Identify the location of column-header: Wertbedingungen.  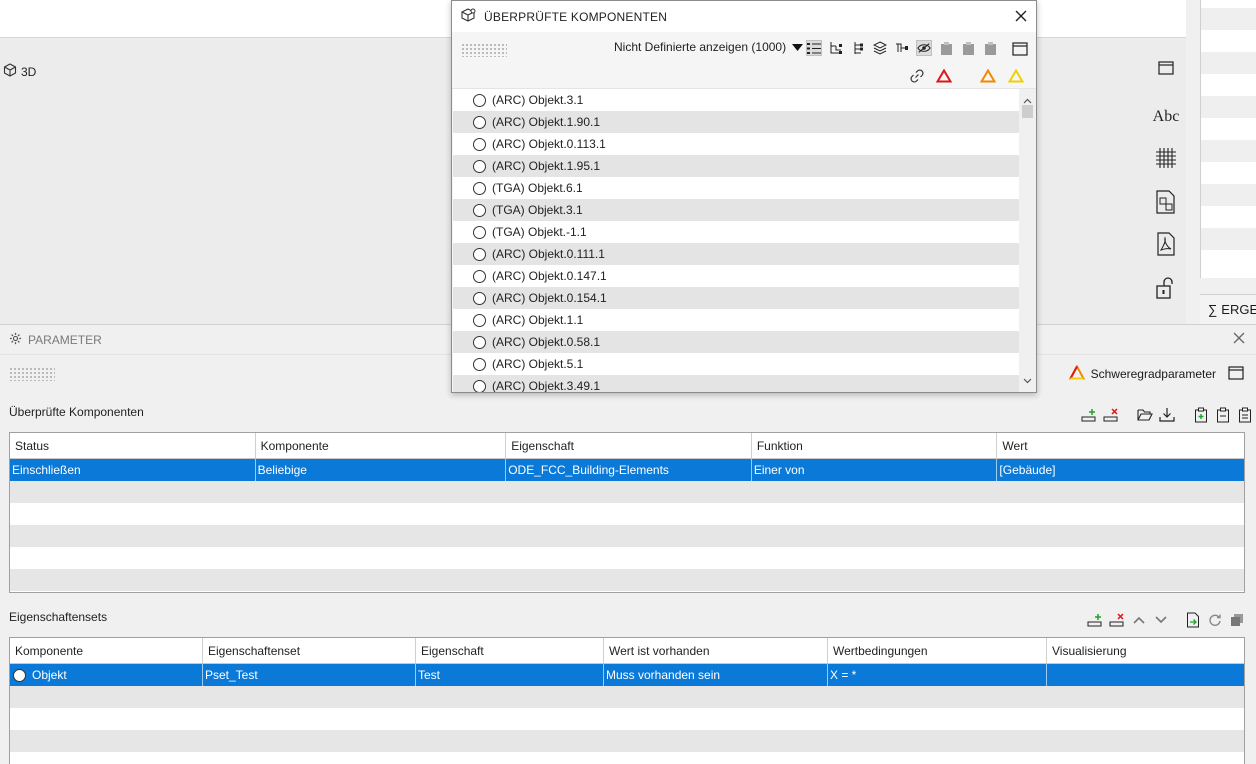
(937, 650).